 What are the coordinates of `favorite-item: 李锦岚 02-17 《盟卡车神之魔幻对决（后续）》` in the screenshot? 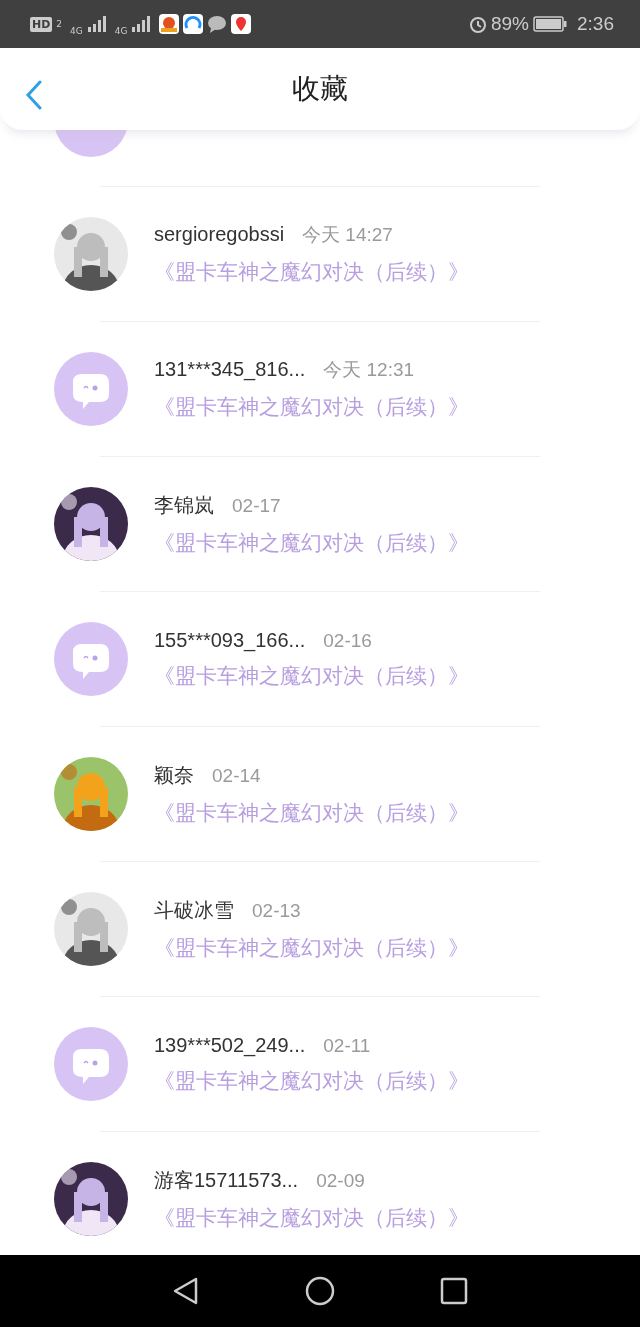 It's located at (320, 524).